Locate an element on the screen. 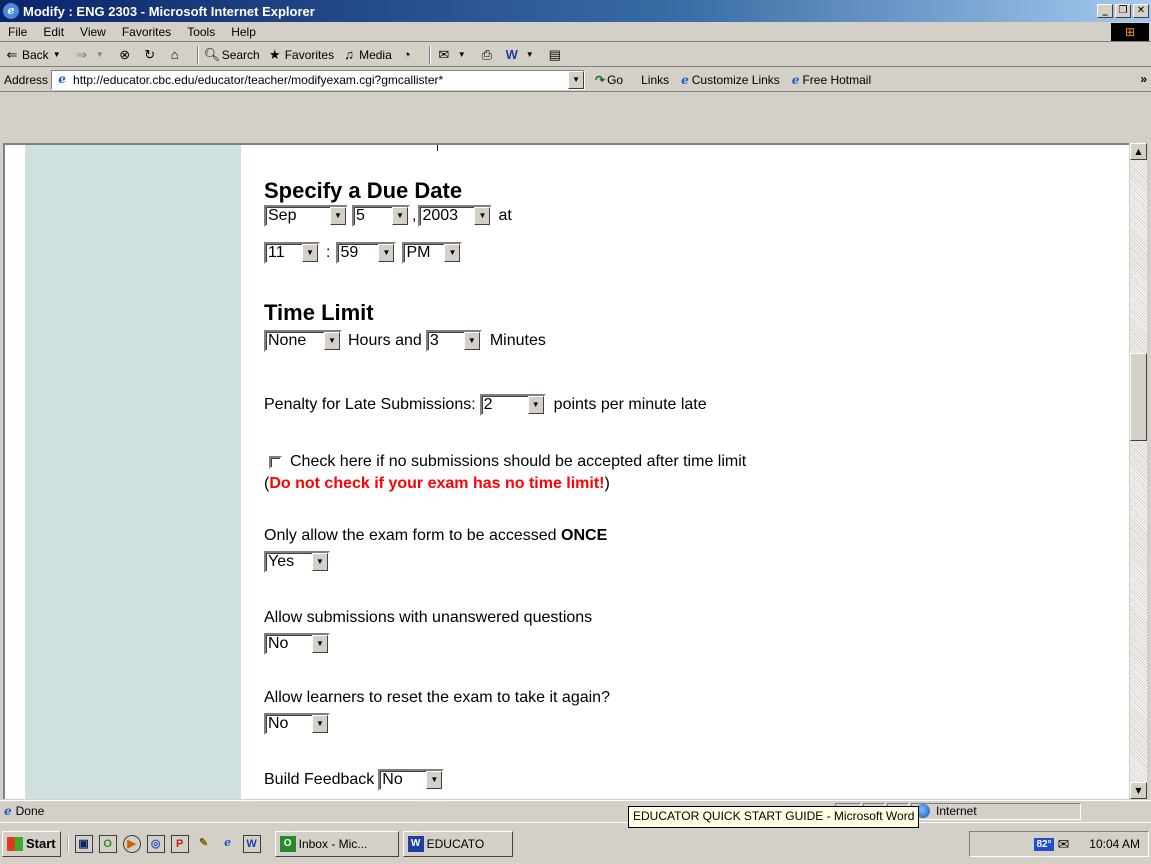 The height and width of the screenshot is (864, 1151). unanswered-select: No ▼ is located at coordinates (297, 644).